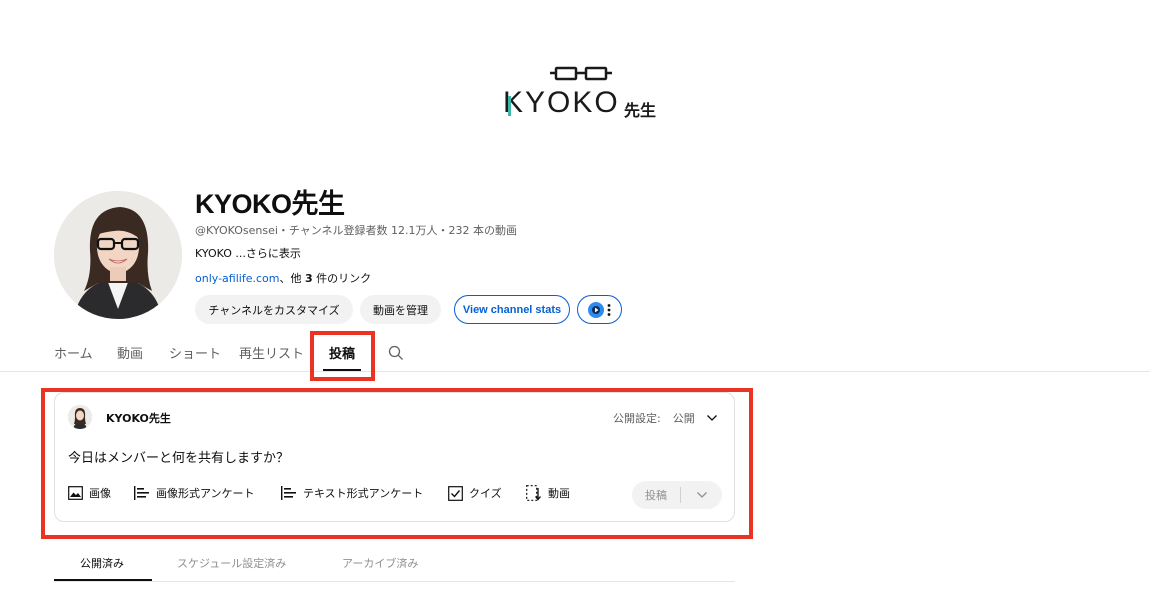  What do you see at coordinates (309, 278) in the screenshot?
I see `links-count: 3` at bounding box center [309, 278].